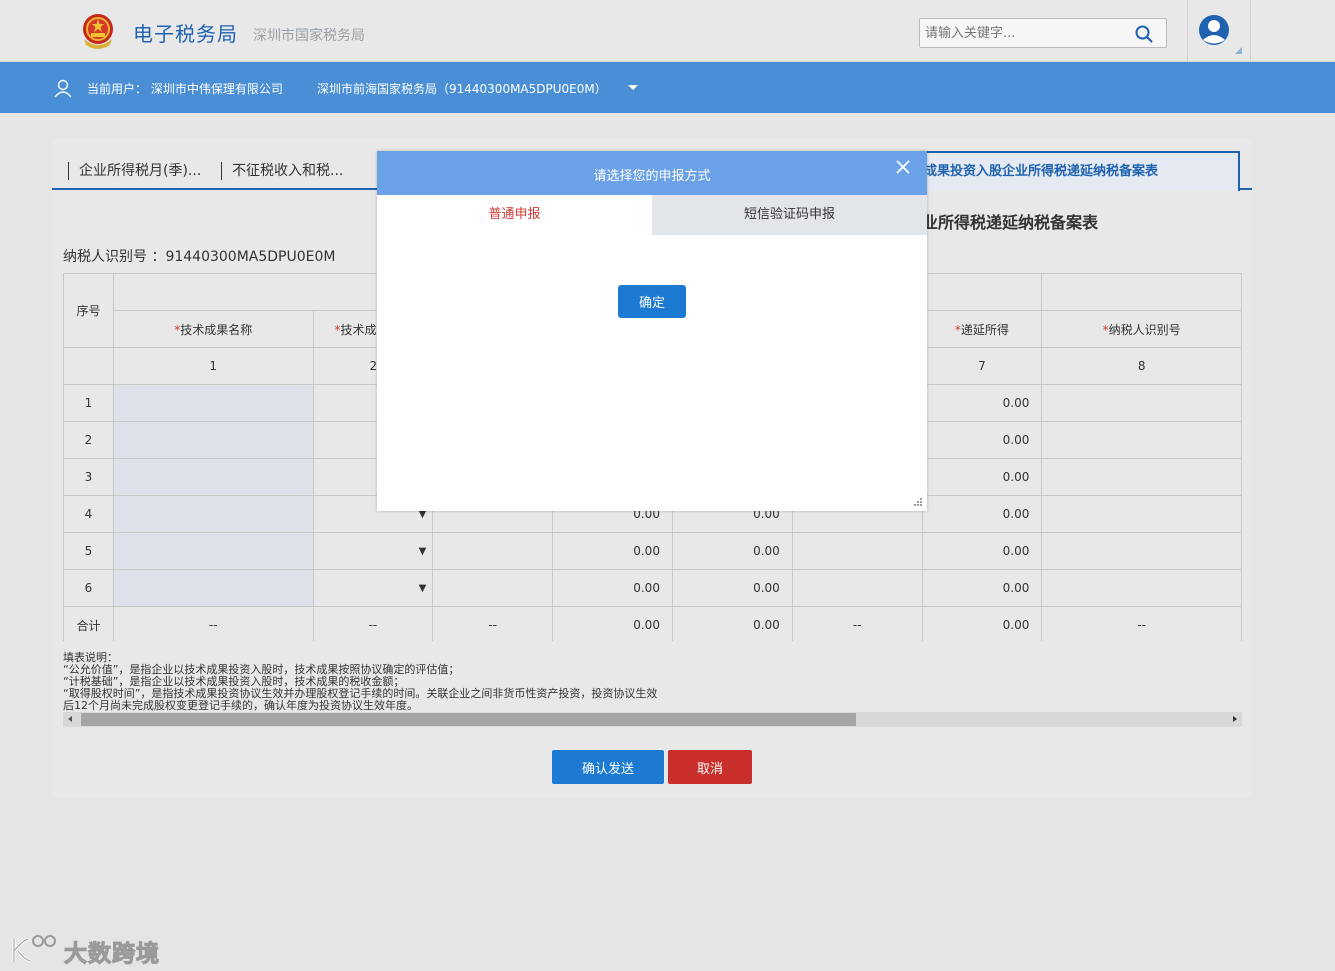 The image size is (1335, 971). Describe the element at coordinates (70, 719) in the screenshot. I see `scroll-left-icon` at that location.